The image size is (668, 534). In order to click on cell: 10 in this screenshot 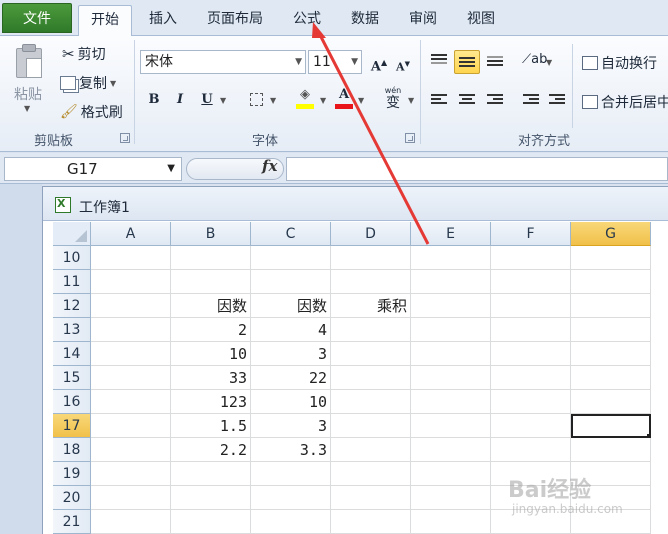, I will do `click(291, 402)`.